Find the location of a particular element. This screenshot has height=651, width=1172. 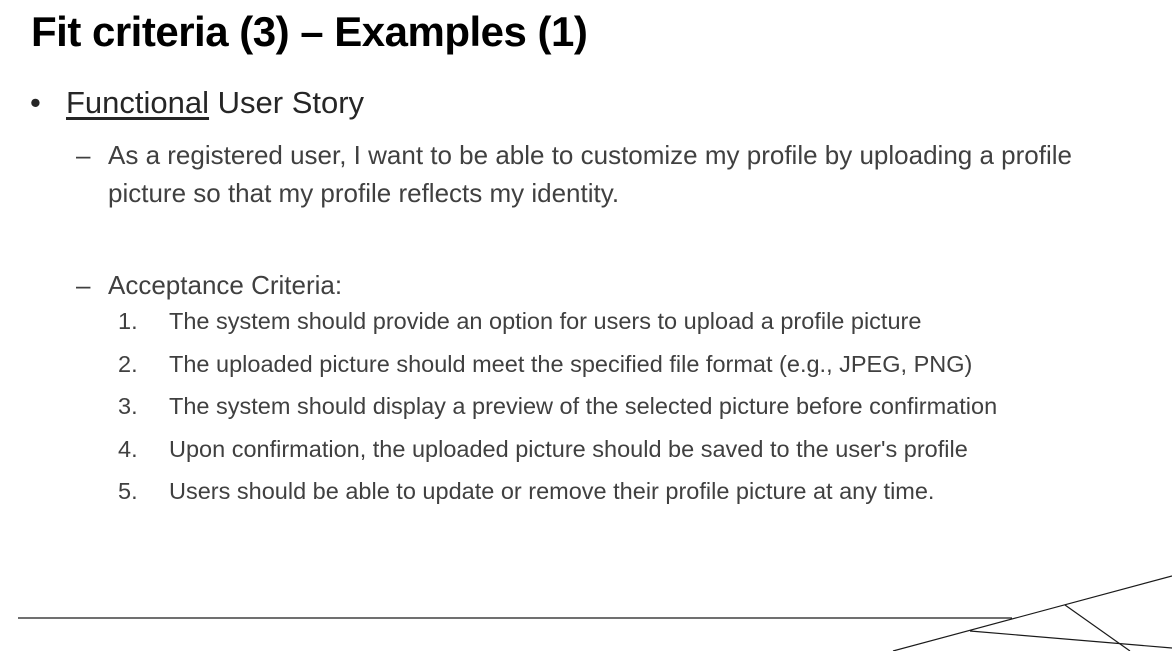

diagonal-line-shallow is located at coordinates (1070, 639).